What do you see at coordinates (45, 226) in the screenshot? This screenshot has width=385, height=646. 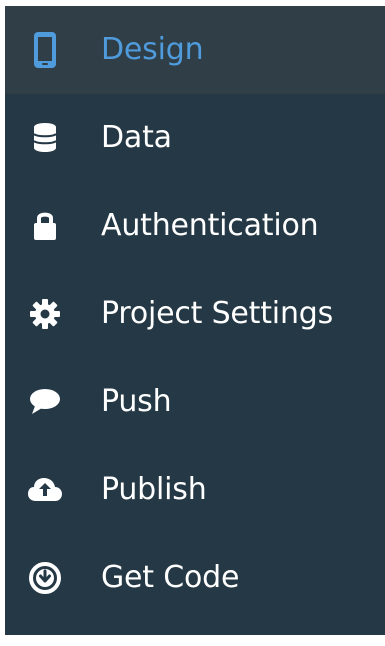 I see `lock-icon` at bounding box center [45, 226].